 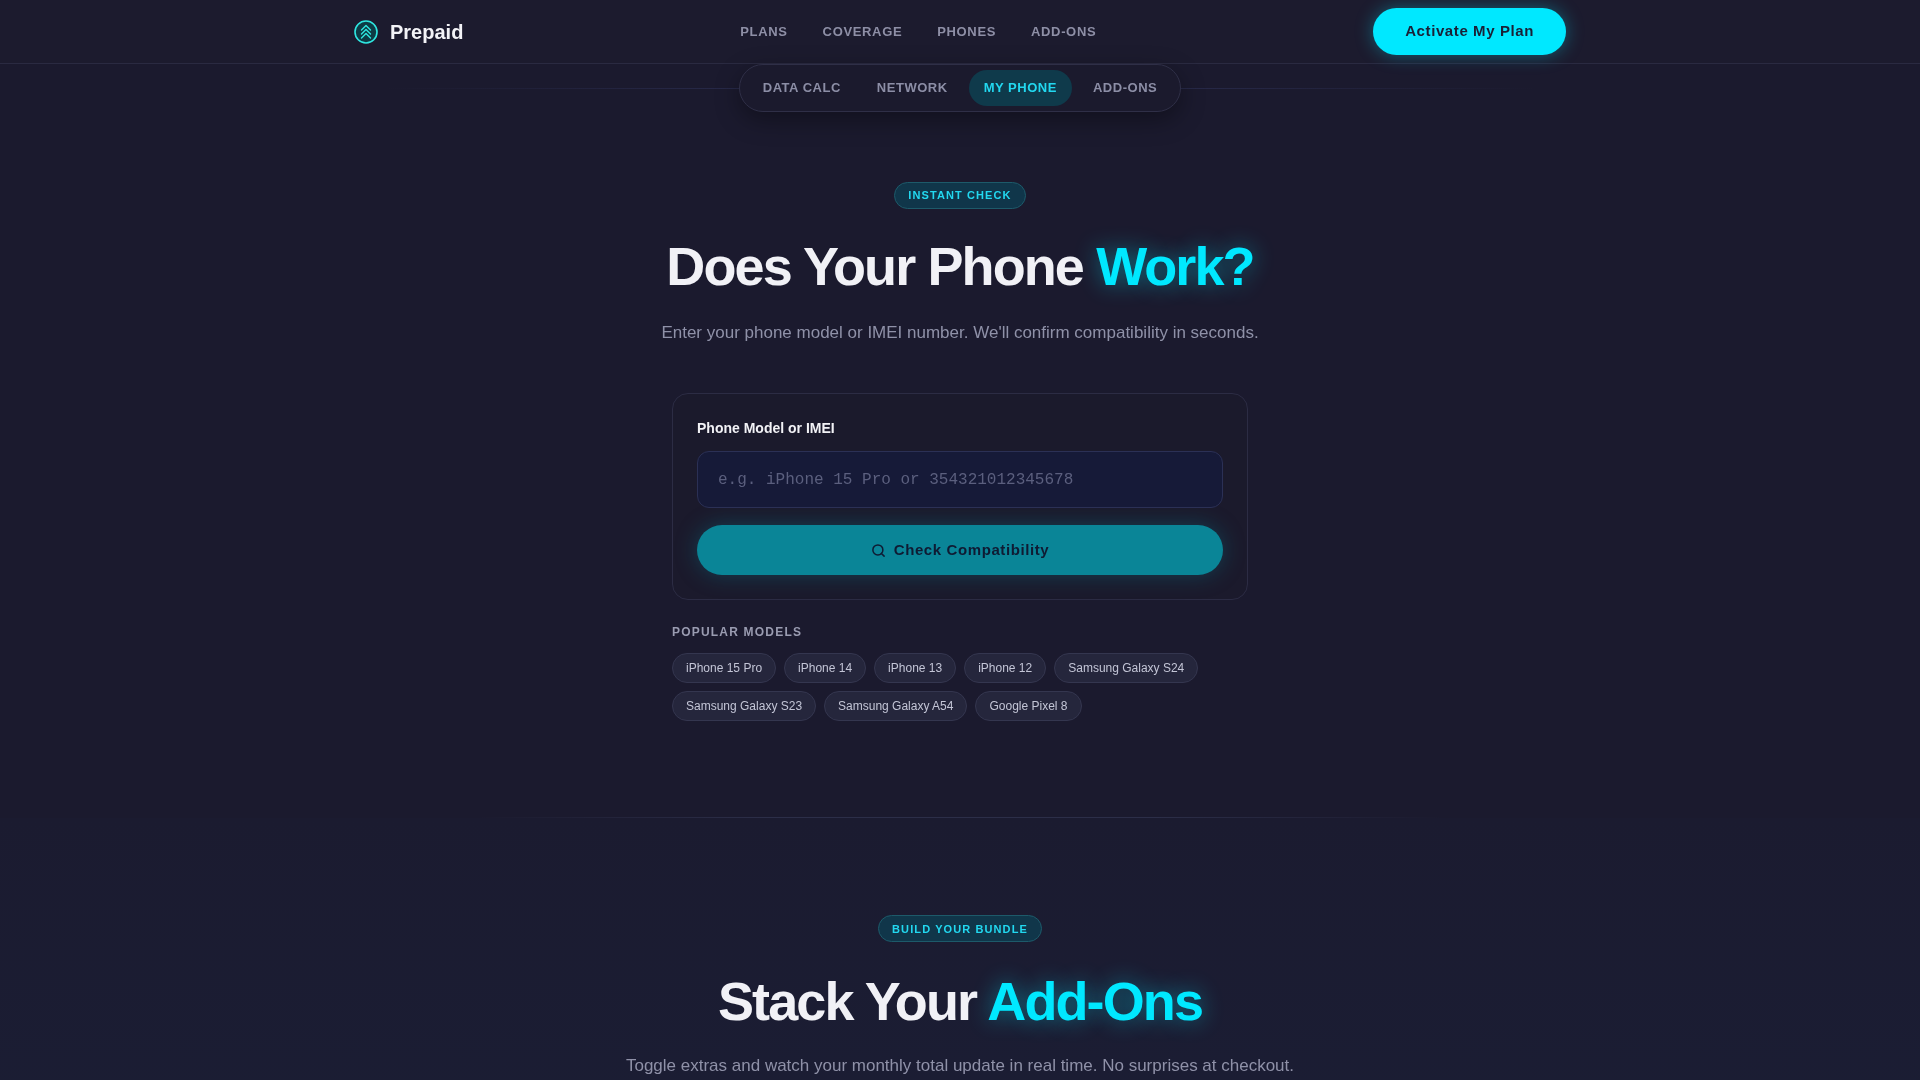 What do you see at coordinates (960, 267) in the screenshot?
I see `section-heading: Does Your Phone Work?` at bounding box center [960, 267].